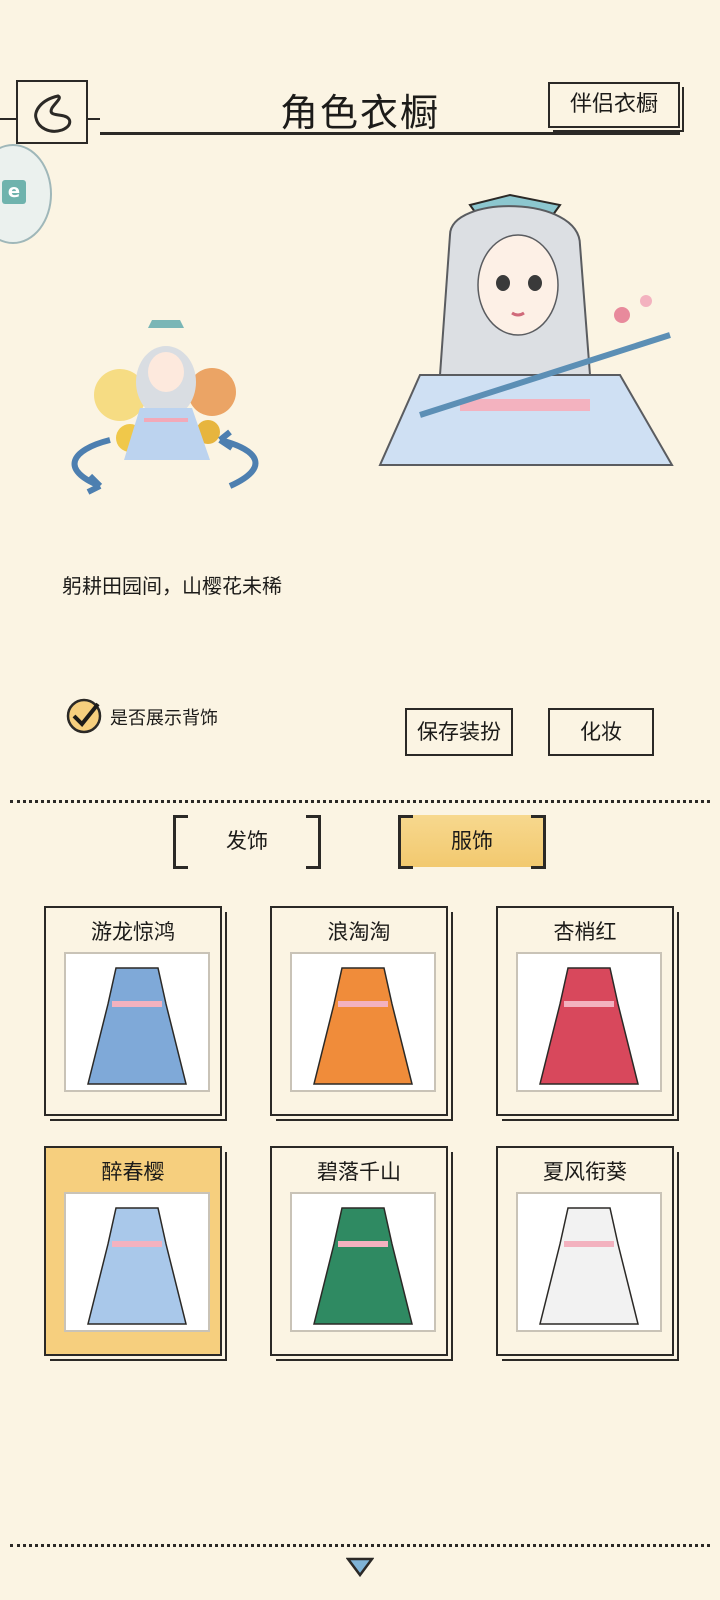 The image size is (720, 1600). What do you see at coordinates (133, 932) in the screenshot?
I see `outfit-name: 游龙惊鸿` at bounding box center [133, 932].